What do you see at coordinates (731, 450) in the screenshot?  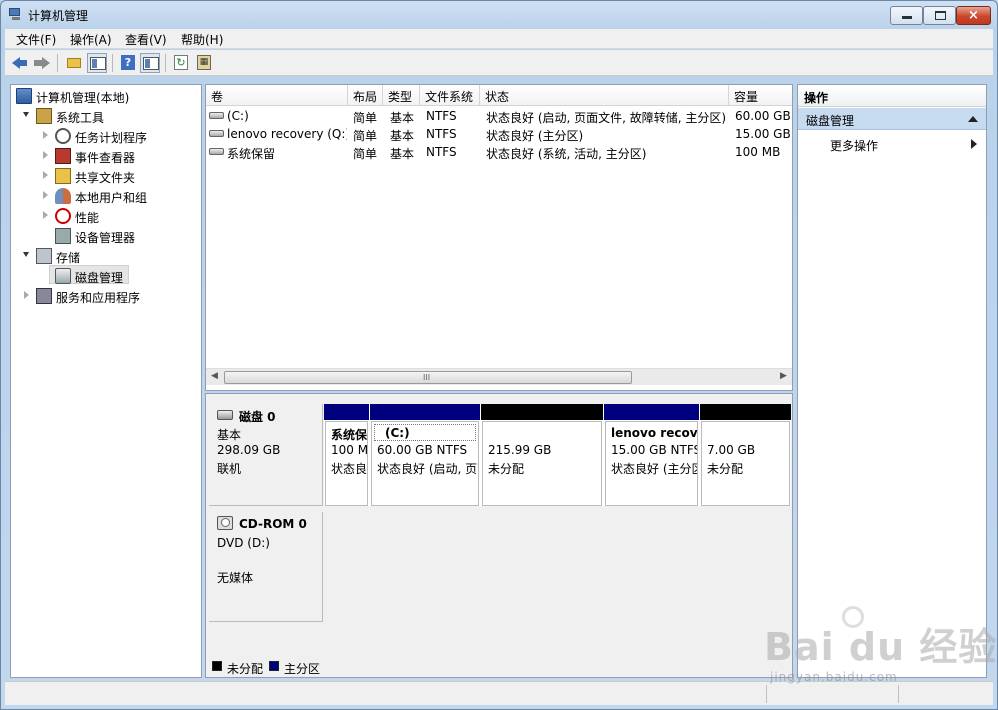 I see `partition-size: 7.00 GB` at bounding box center [731, 450].